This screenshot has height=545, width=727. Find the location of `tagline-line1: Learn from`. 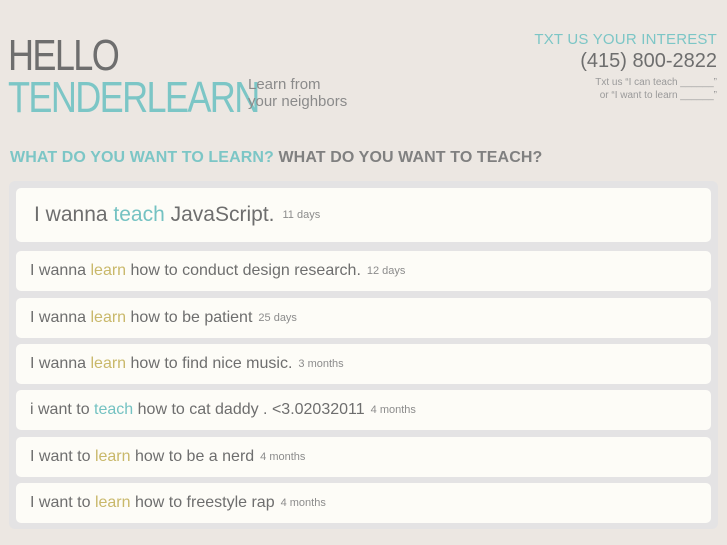

tagline-line1: Learn from is located at coordinates (284, 84).